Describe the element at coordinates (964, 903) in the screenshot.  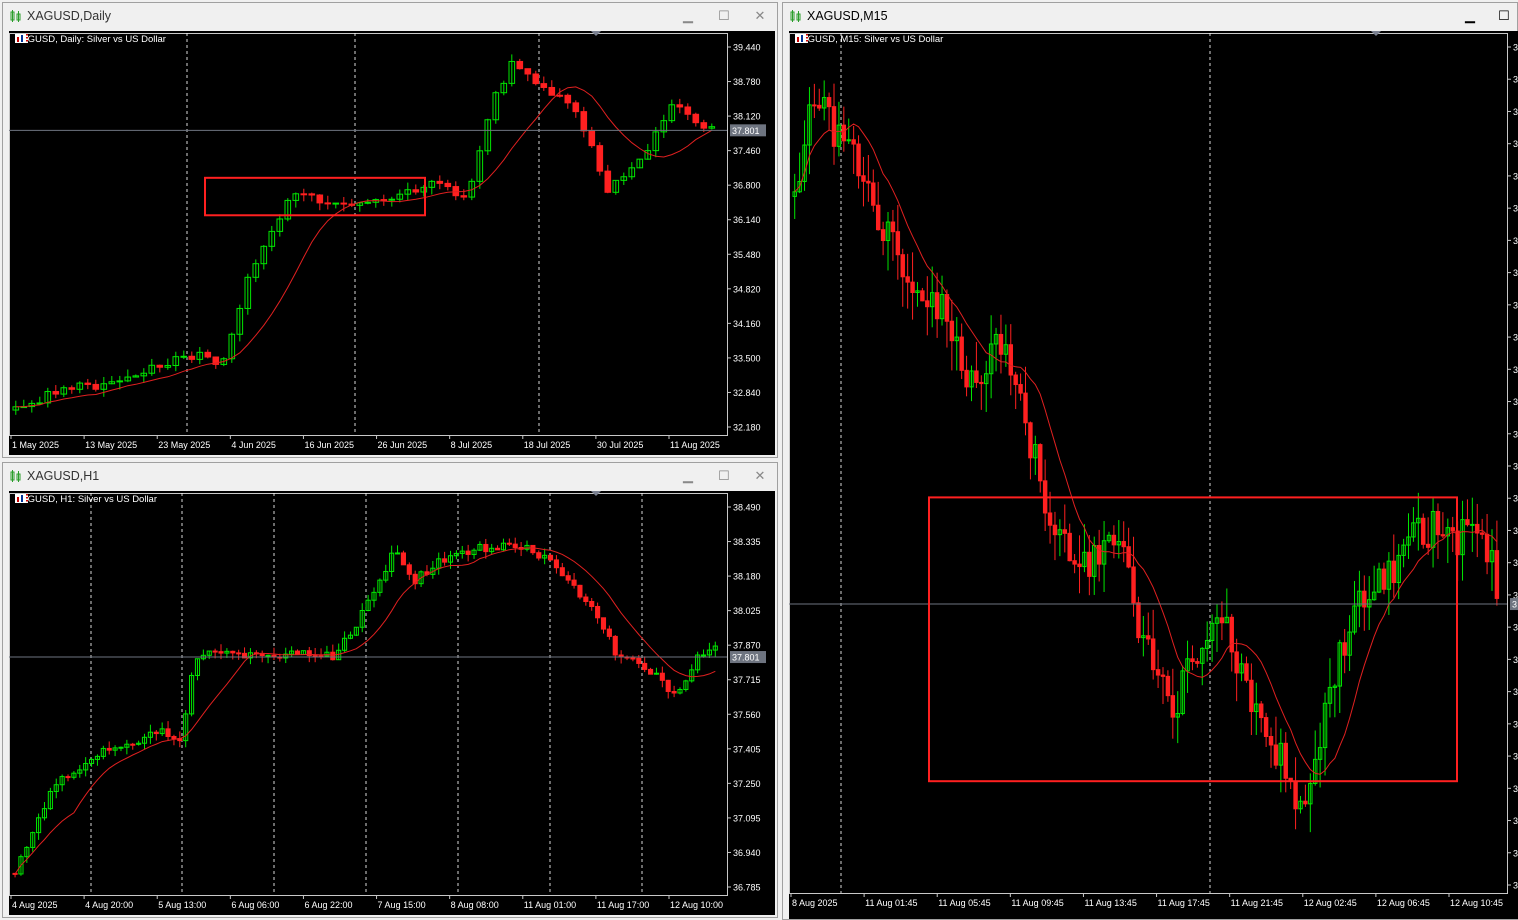
I see `x-tick-label: 11 Aug 05:45` at that location.